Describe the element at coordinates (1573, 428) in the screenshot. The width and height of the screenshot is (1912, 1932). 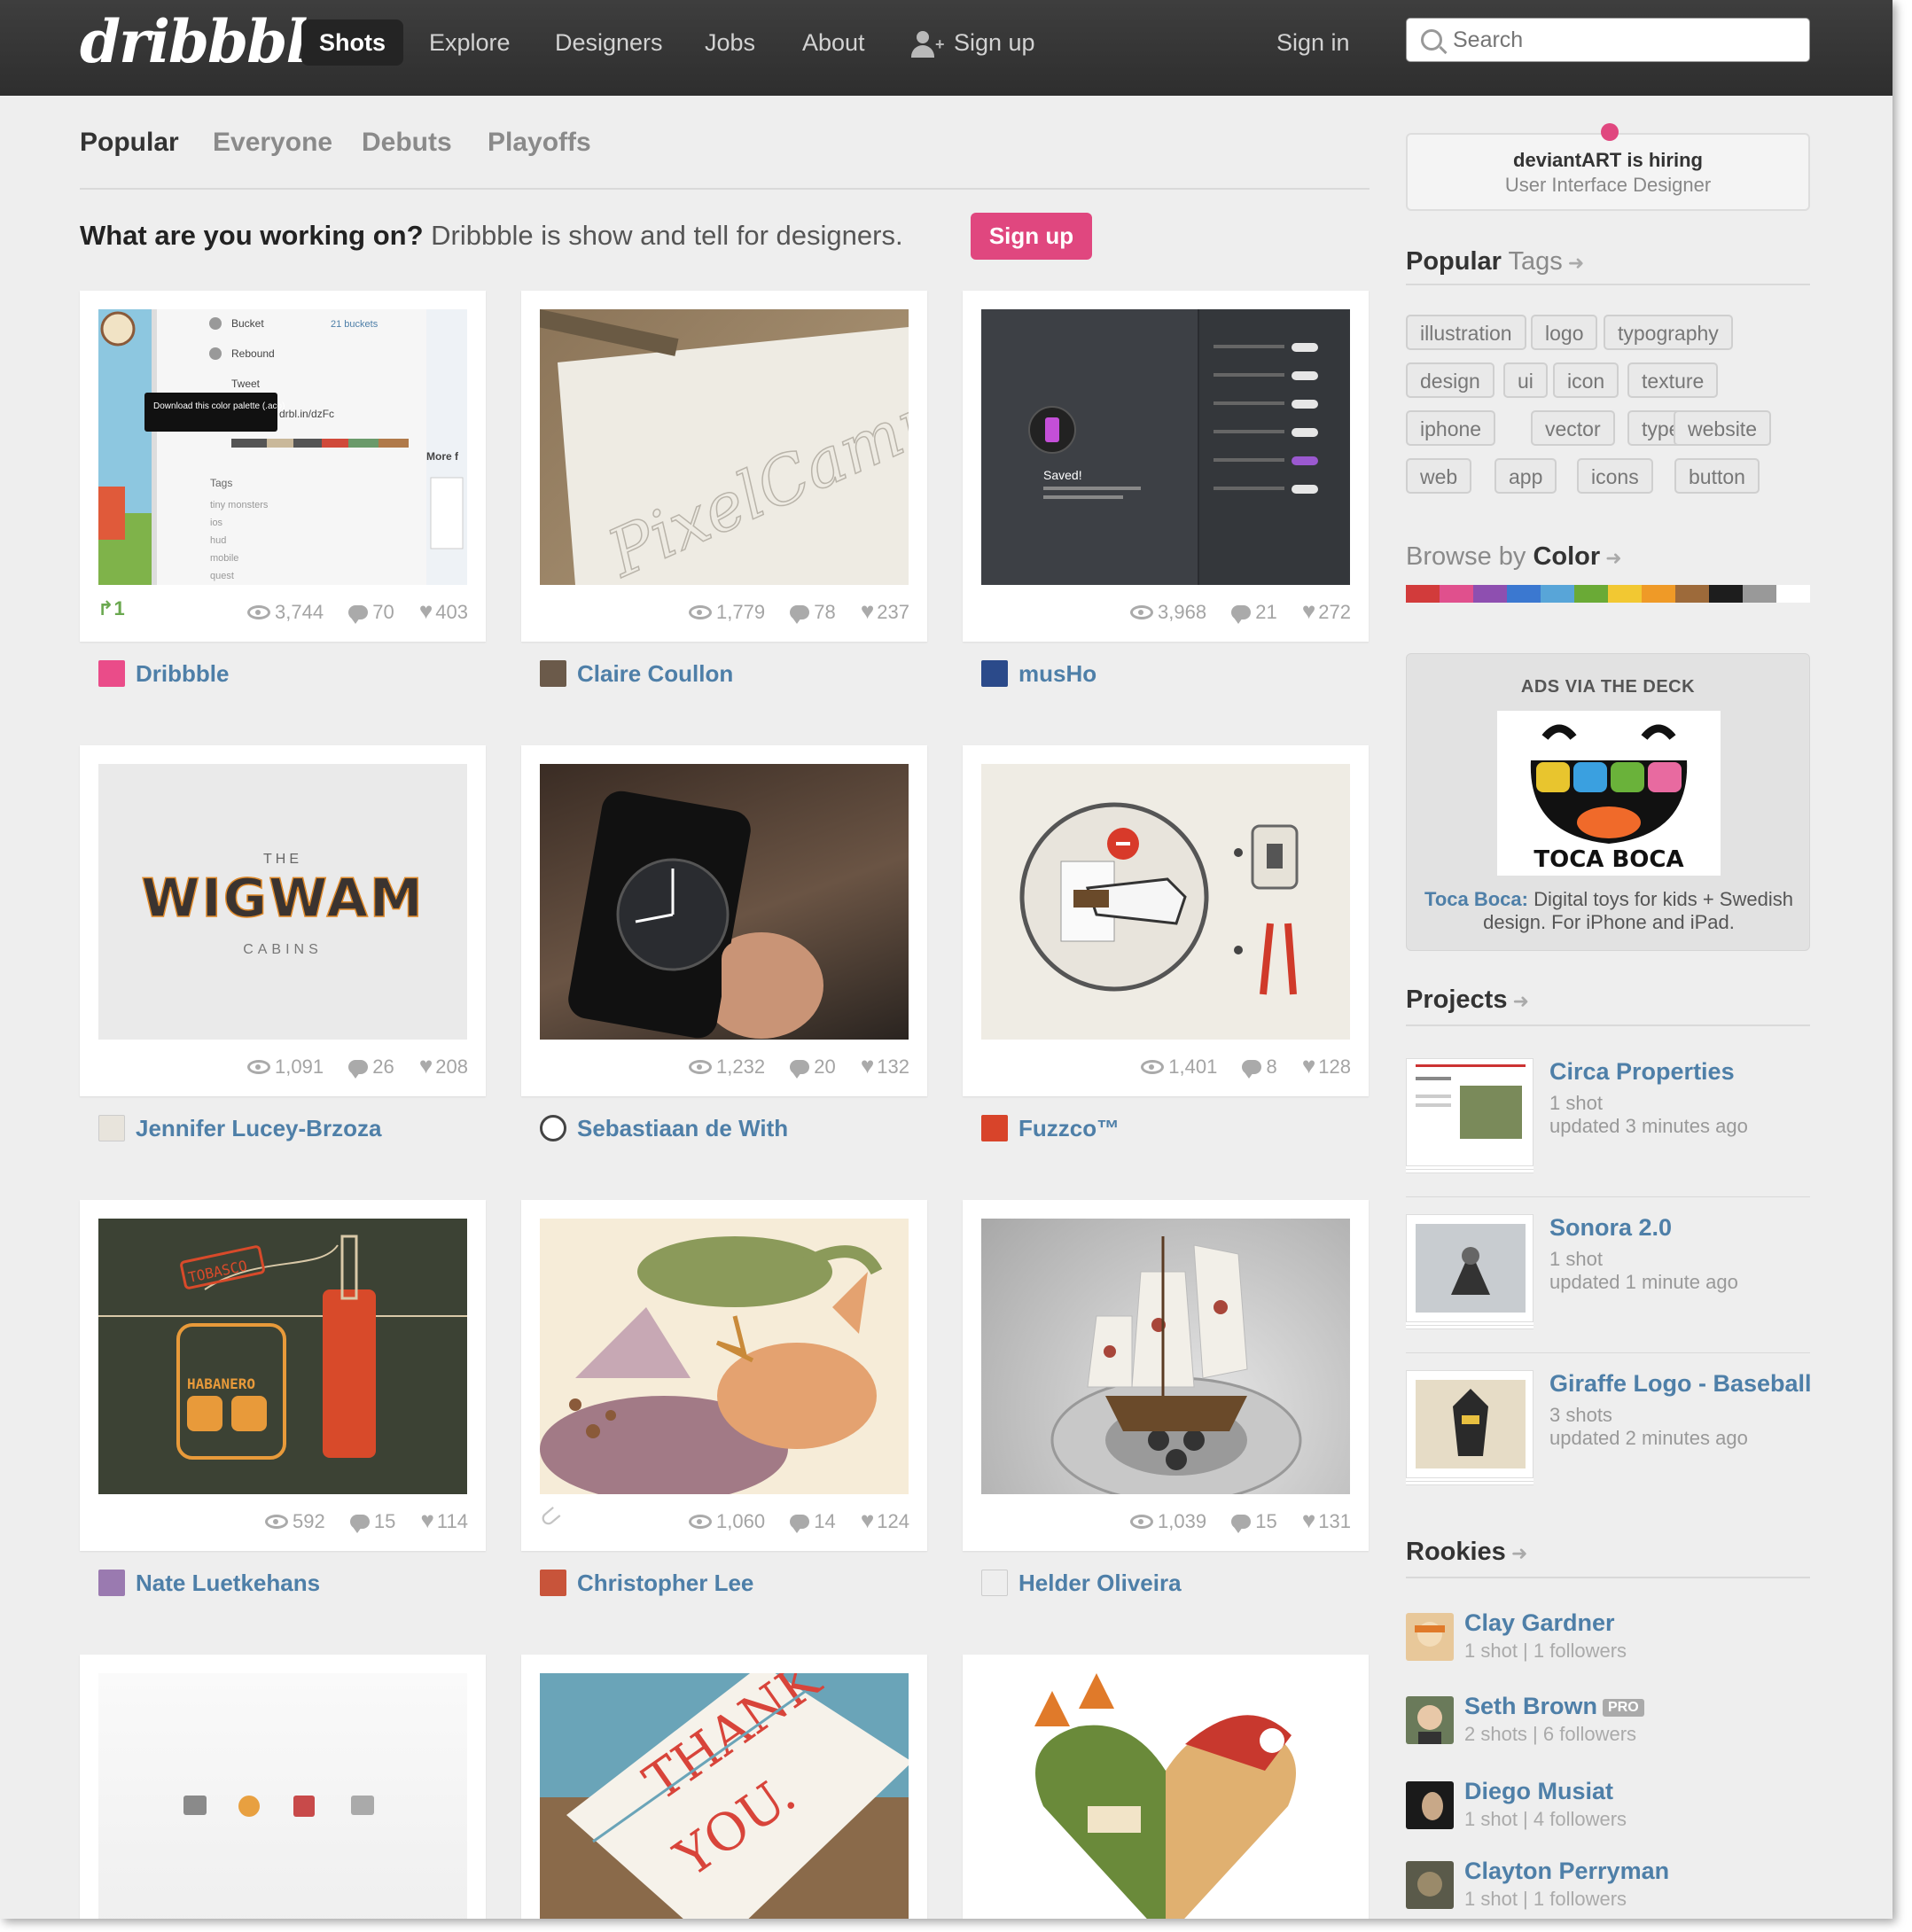
I see `tag-vector: vector` at that location.